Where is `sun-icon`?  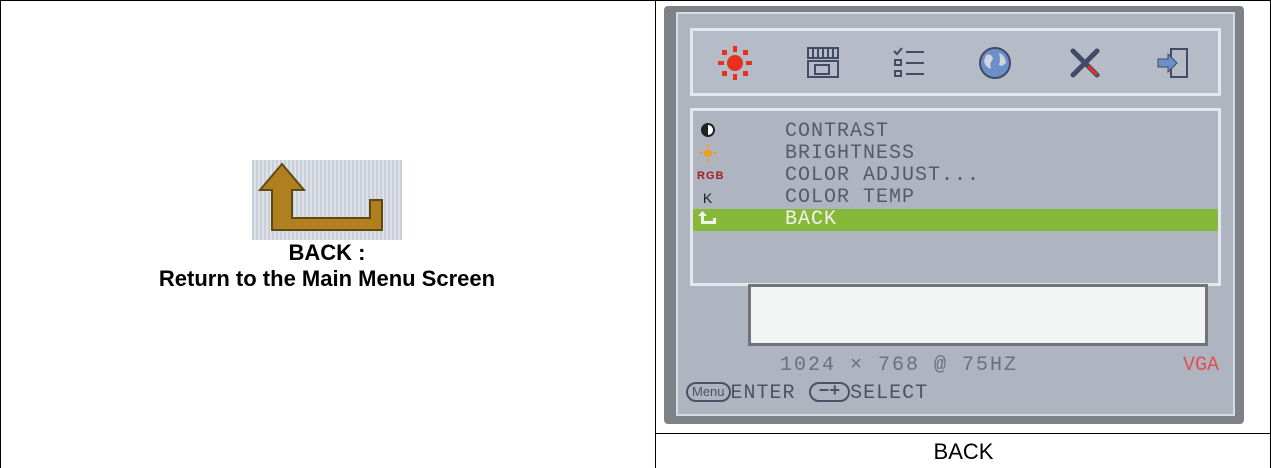 sun-icon is located at coordinates (735, 63).